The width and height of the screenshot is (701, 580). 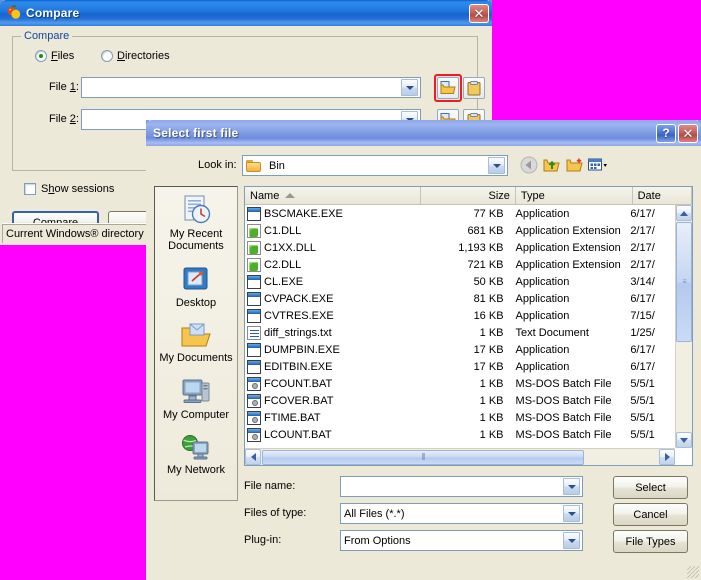 What do you see at coordinates (461, 513) in the screenshot?
I see `files-of-type-combo: All Files (*.*)` at bounding box center [461, 513].